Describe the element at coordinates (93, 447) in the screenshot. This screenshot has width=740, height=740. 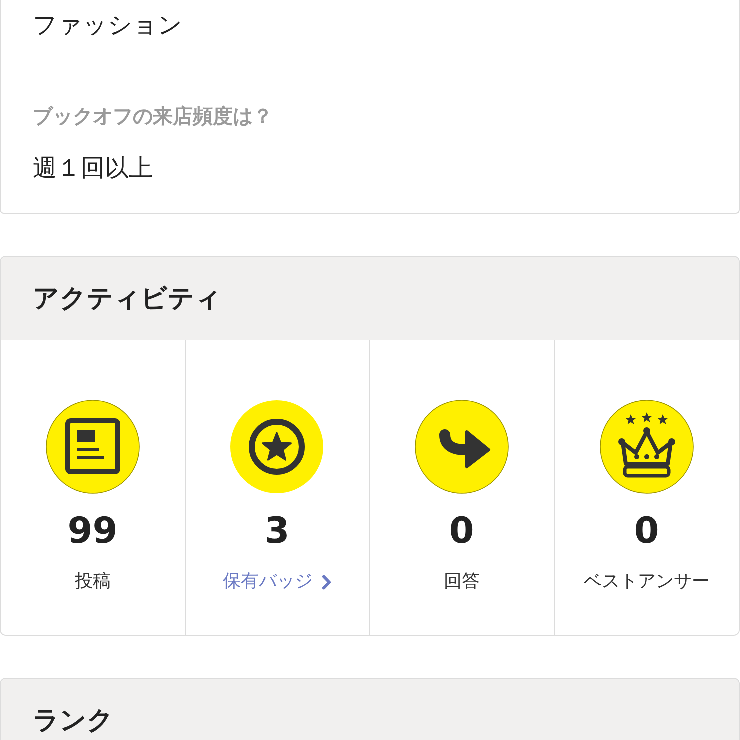
I see `document-icon` at that location.